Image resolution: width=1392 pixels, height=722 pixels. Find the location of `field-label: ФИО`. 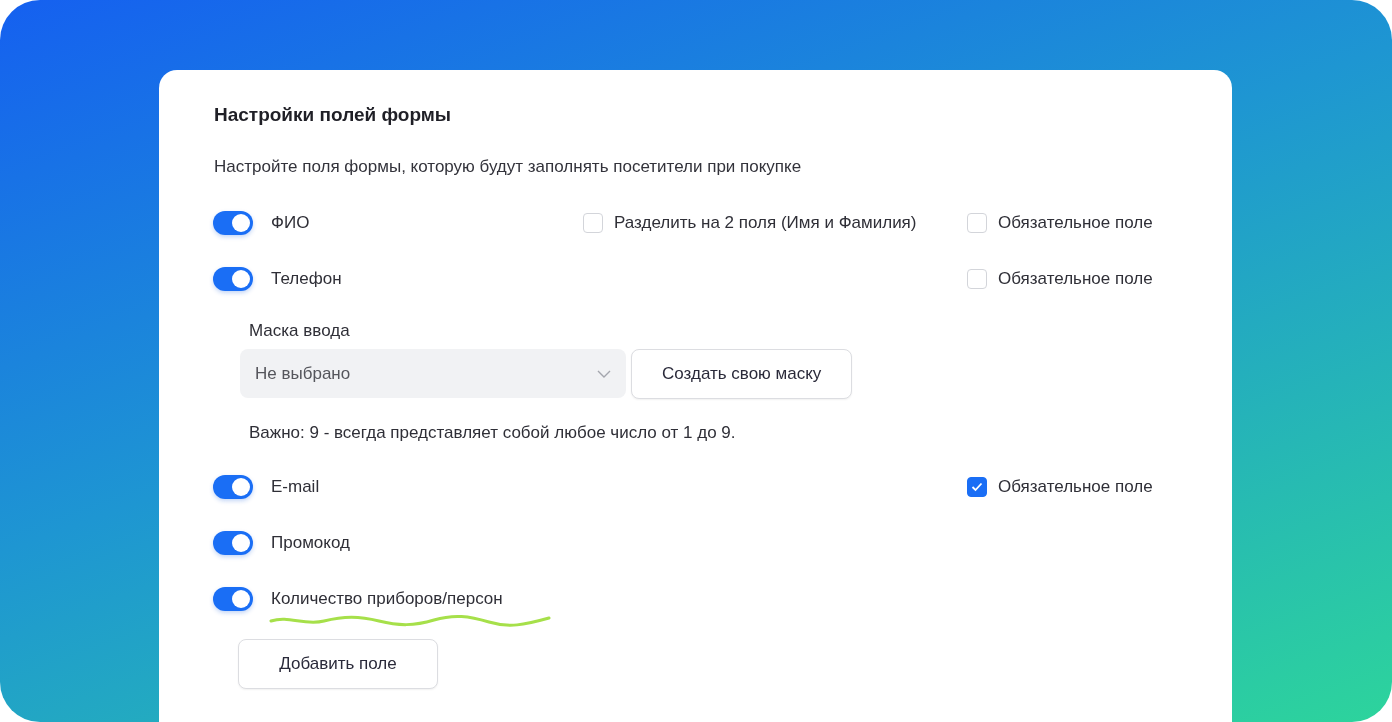

field-label: ФИО is located at coordinates (290, 222).